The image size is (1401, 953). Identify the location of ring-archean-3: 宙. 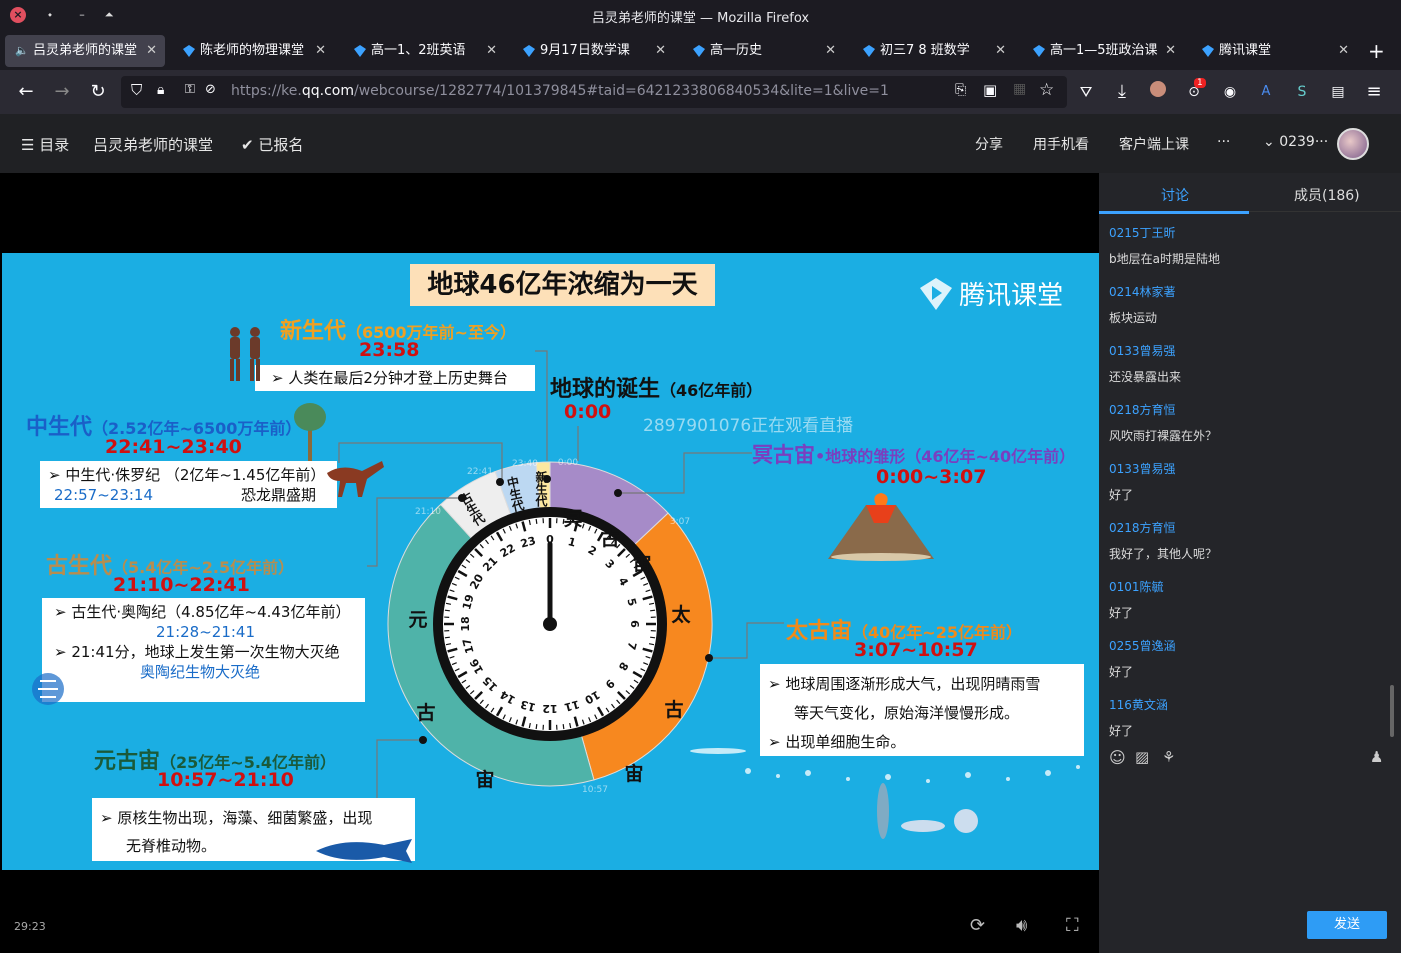
(633, 773).